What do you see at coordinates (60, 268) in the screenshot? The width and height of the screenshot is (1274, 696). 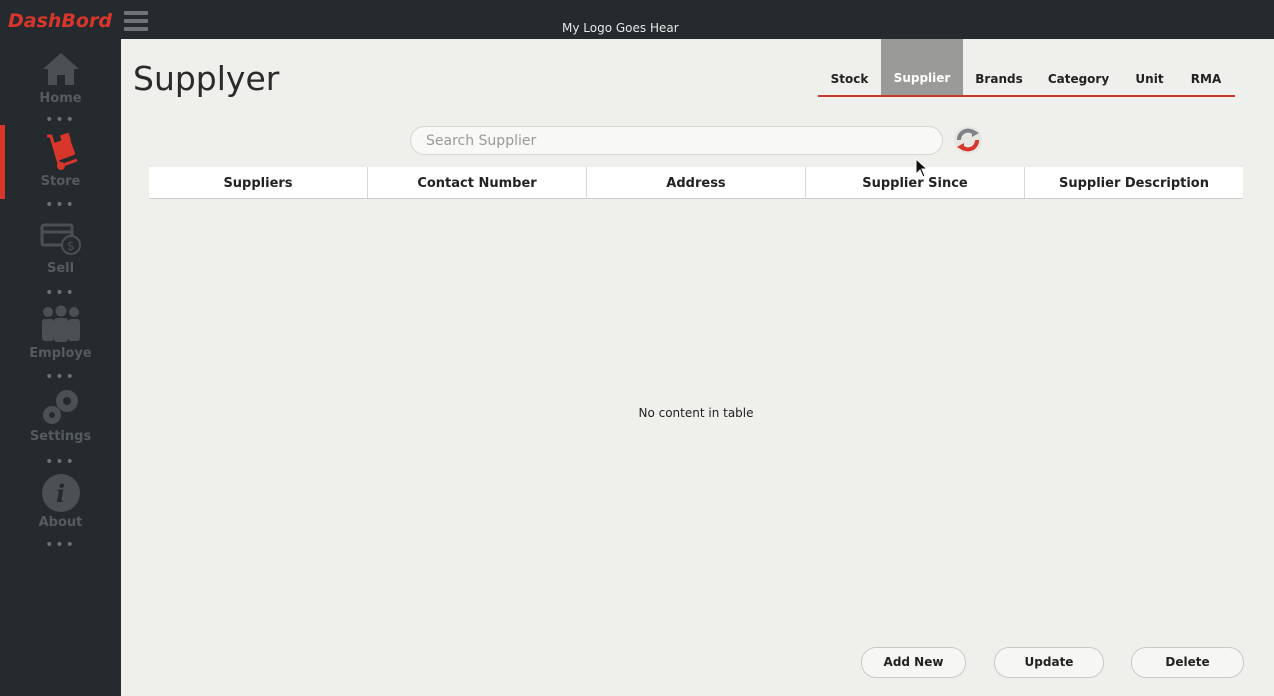 I see `sidebar-item-label: Sell` at bounding box center [60, 268].